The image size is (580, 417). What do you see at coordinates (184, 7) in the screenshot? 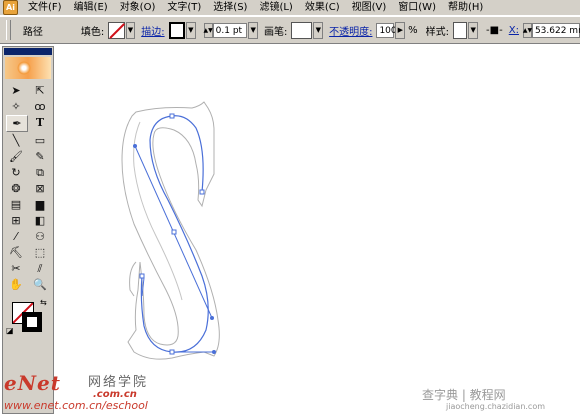
I see `menu-type: 文字(T)` at bounding box center [184, 7].